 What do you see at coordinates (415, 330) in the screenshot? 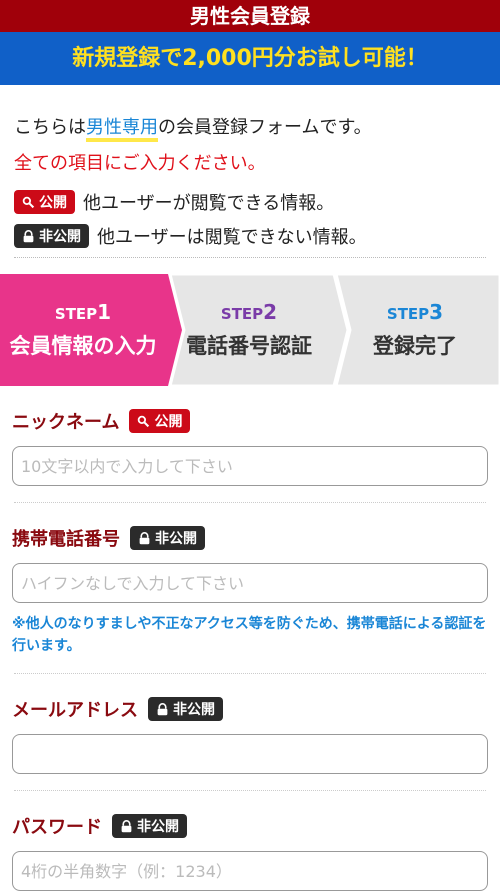
I see `step-3: STEP3 登録完了` at bounding box center [415, 330].